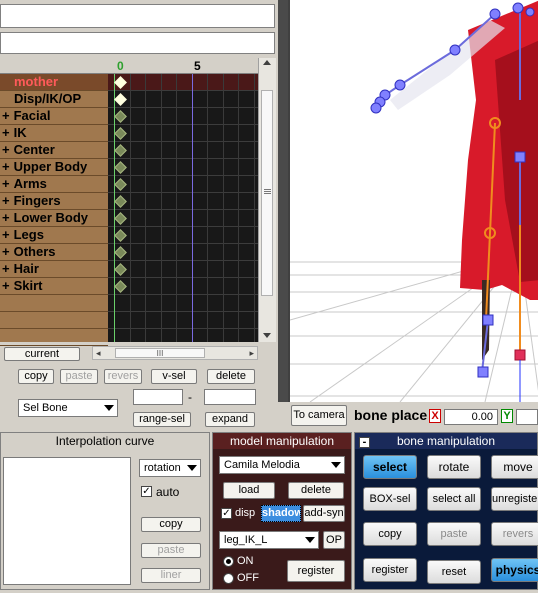 The height and width of the screenshot is (593, 538). I want to click on track-row: + Legs, so click(54, 235).